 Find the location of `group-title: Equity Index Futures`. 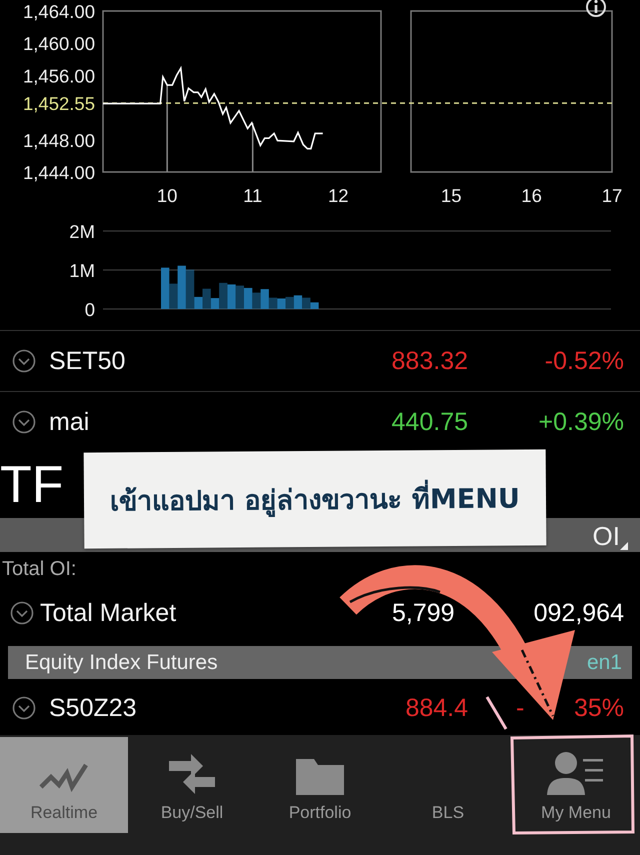

group-title: Equity Index Futures is located at coordinates (121, 662).